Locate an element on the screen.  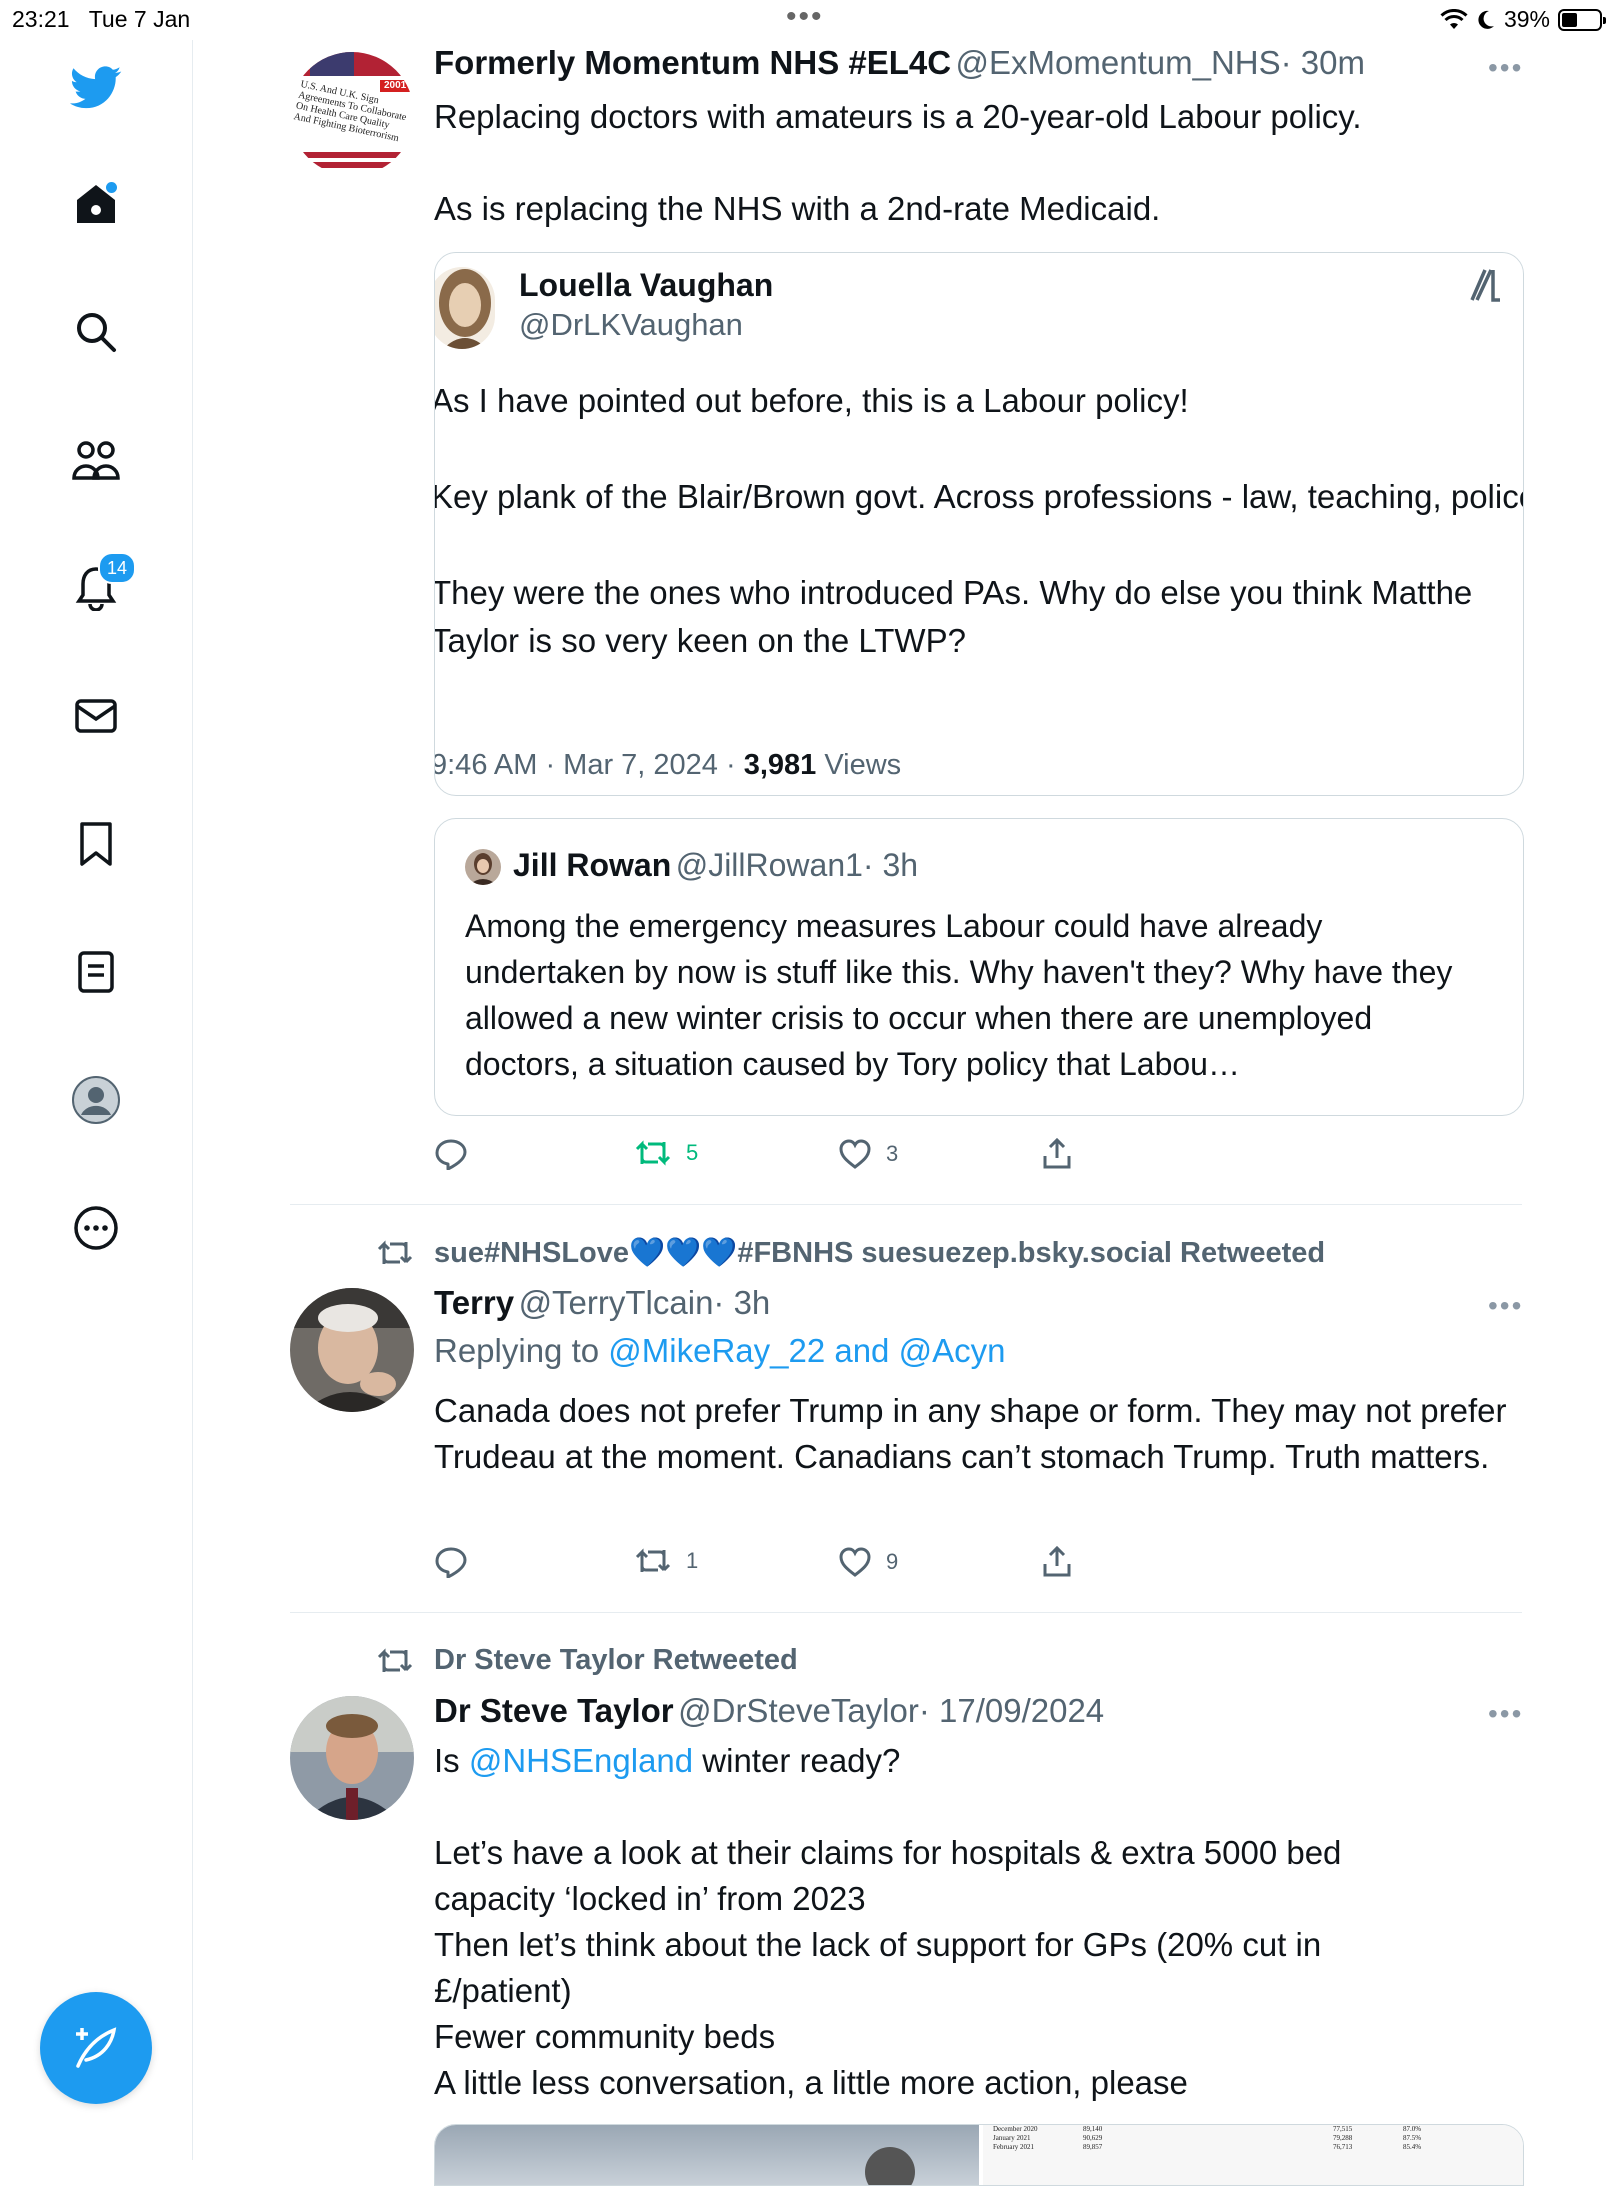
multitasking-dots-icon: ••• is located at coordinates (805, 17).